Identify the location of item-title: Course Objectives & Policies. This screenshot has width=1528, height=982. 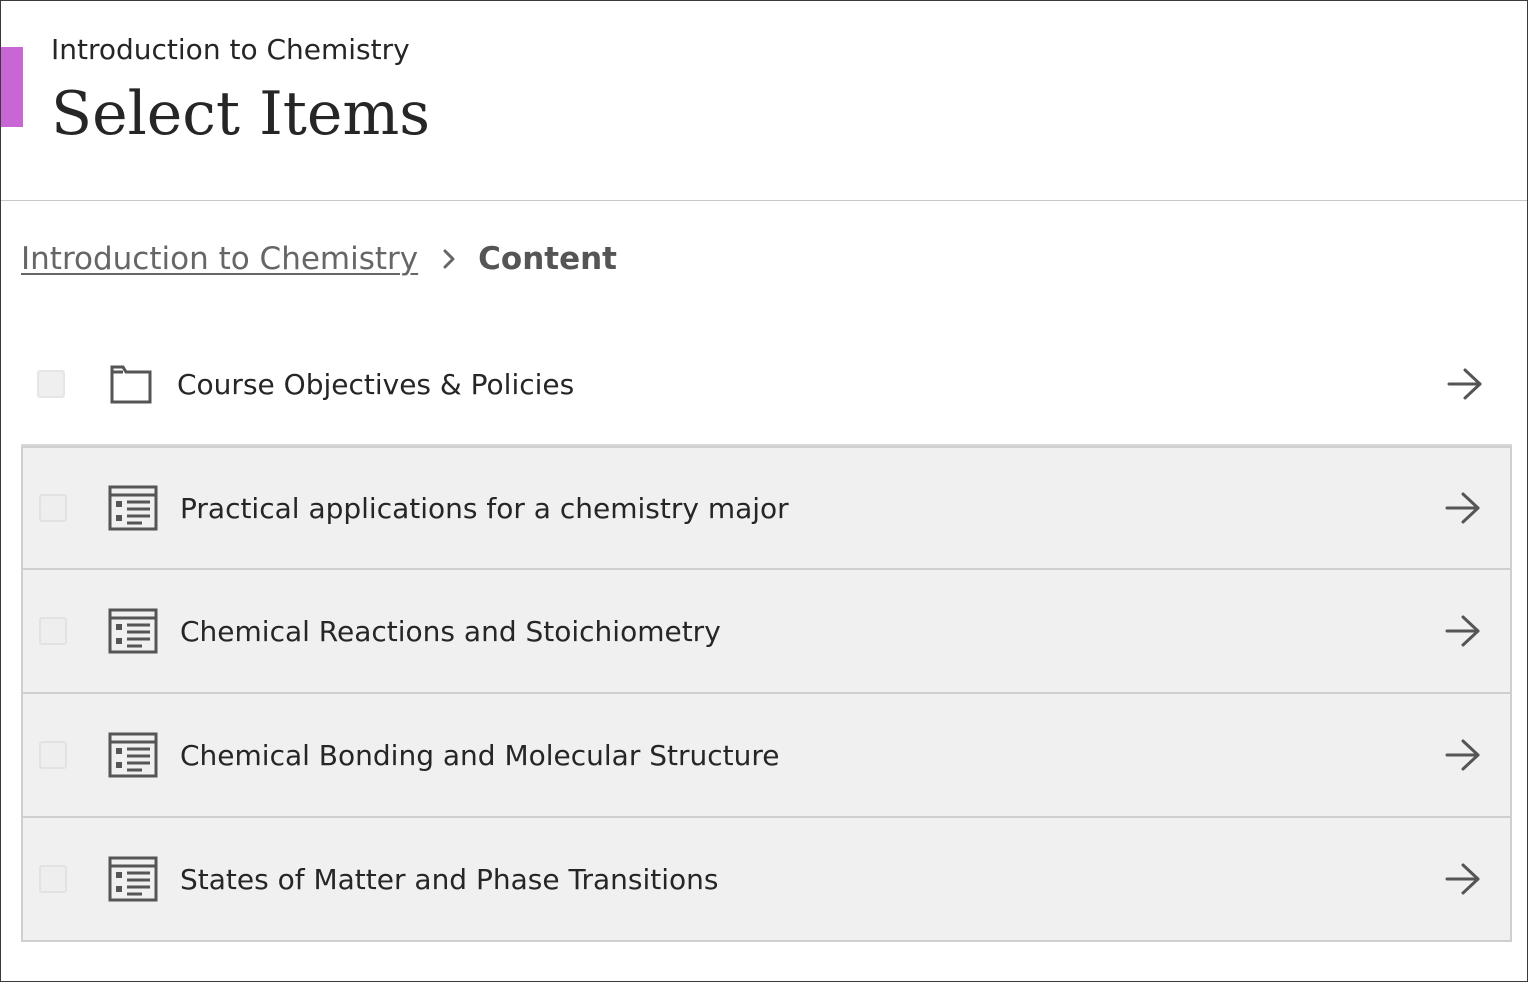
(376, 384).